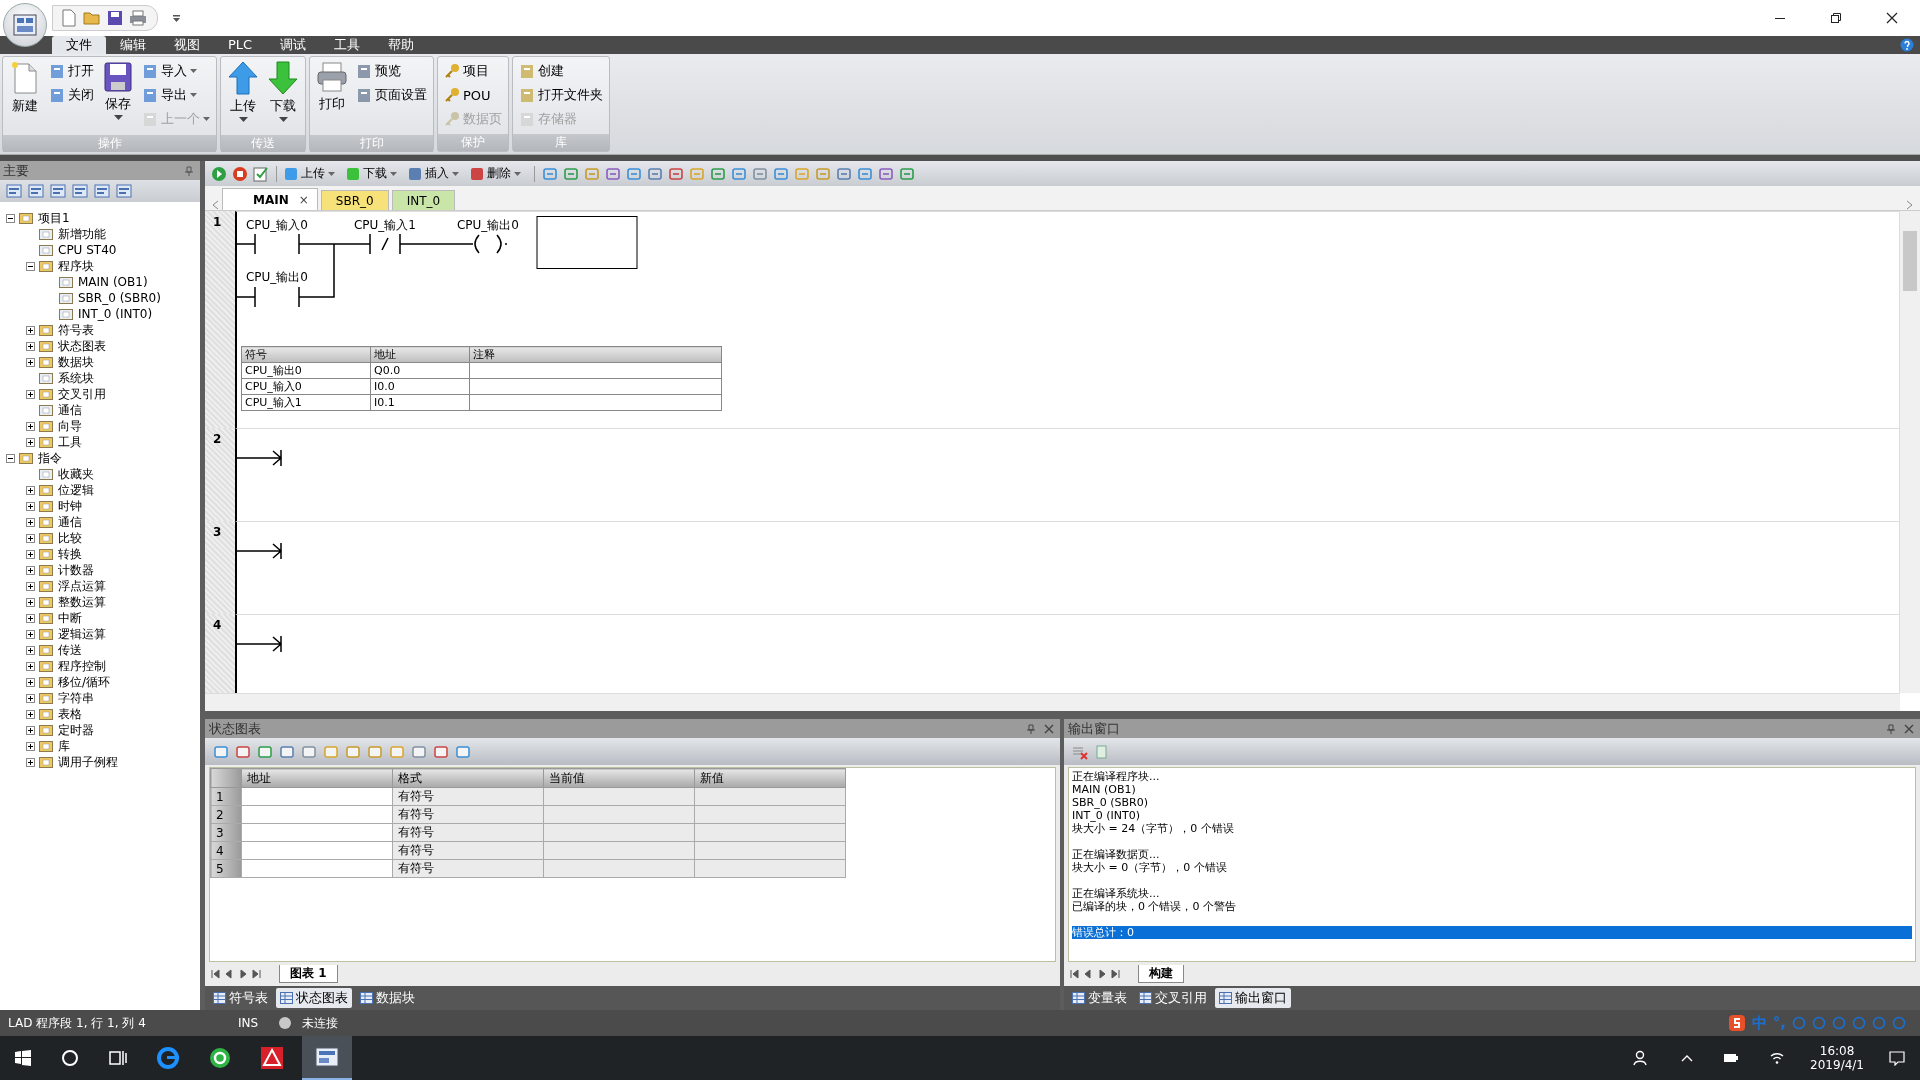  What do you see at coordinates (133, 45) in the screenshot?
I see `menu-tab: 编辑` at bounding box center [133, 45].